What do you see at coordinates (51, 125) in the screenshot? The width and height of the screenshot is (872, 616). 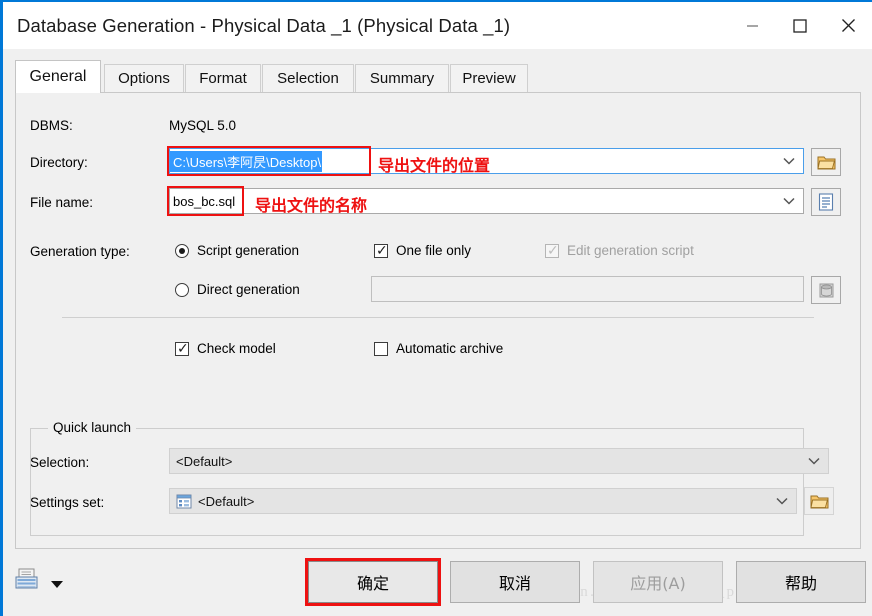 I see `dbms-label: DBMS:` at bounding box center [51, 125].